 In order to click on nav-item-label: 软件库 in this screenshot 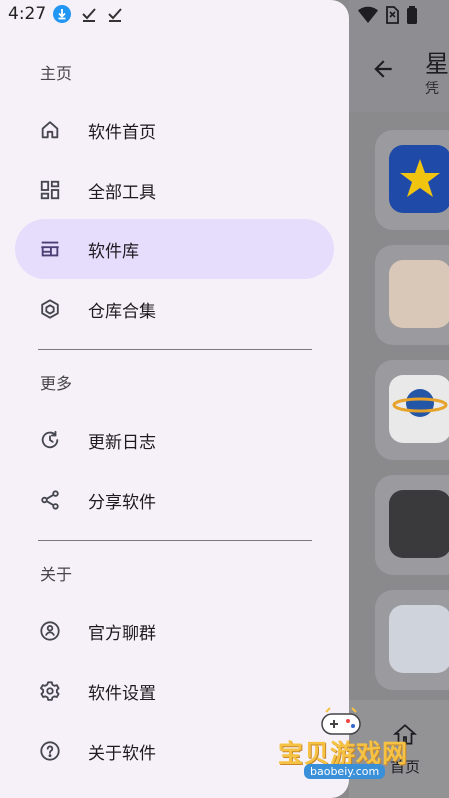, I will do `click(113, 251)`.